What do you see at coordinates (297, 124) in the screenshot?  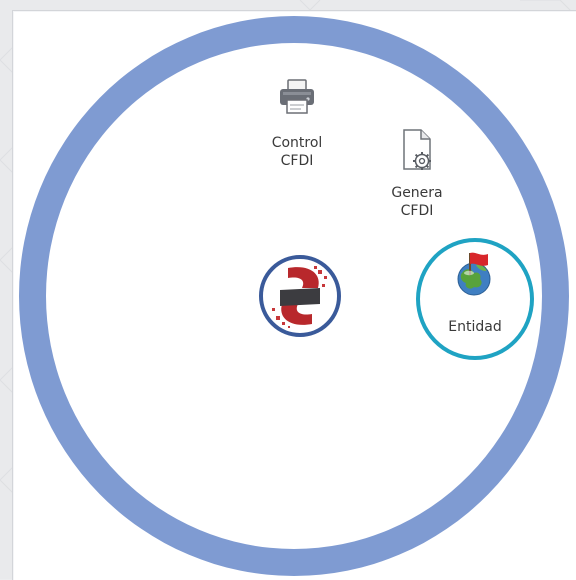 I see `control-cfdi-button: Control CFDI` at bounding box center [297, 124].